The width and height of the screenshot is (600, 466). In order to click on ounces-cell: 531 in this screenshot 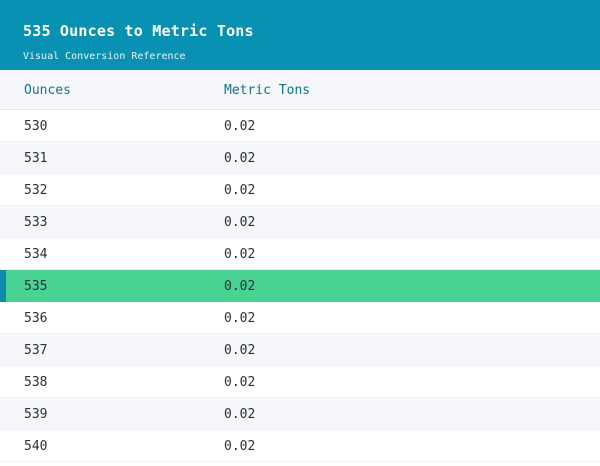, I will do `click(36, 158)`.